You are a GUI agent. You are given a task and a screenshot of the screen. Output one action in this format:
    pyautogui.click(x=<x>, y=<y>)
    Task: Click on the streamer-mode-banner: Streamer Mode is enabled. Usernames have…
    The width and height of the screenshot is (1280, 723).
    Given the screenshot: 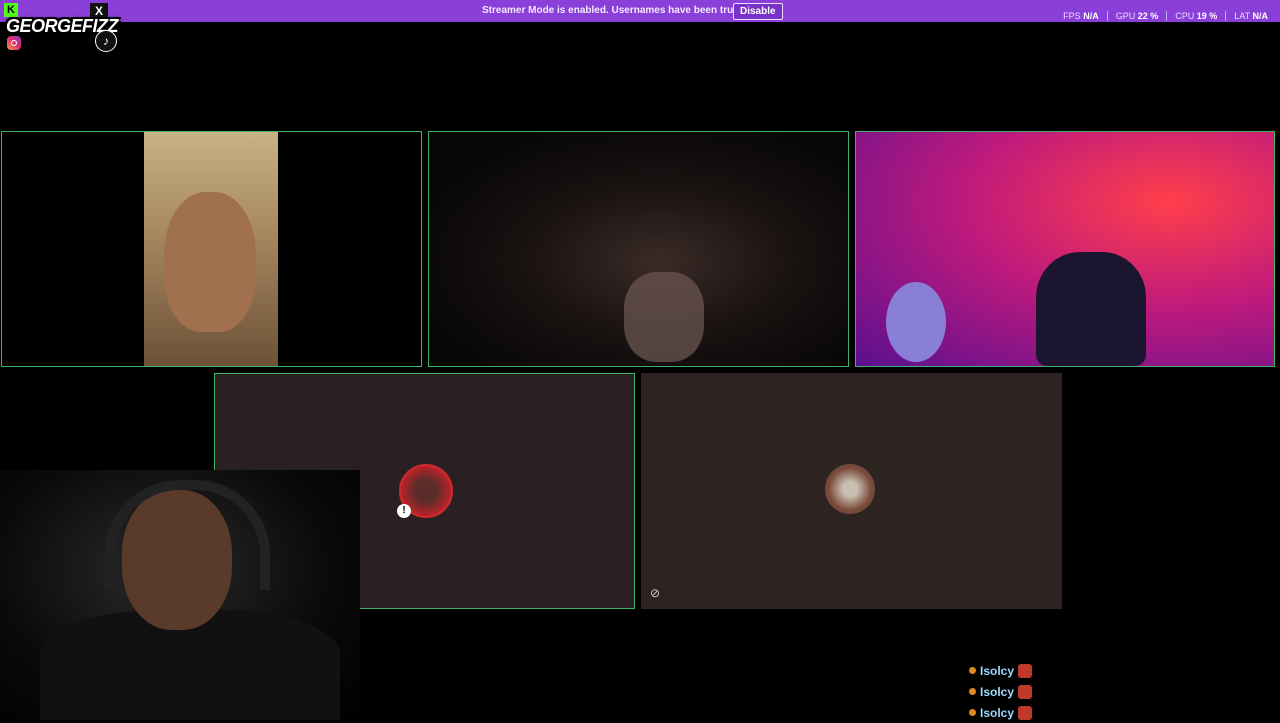 What is the action you would take?
    pyautogui.click(x=640, y=11)
    